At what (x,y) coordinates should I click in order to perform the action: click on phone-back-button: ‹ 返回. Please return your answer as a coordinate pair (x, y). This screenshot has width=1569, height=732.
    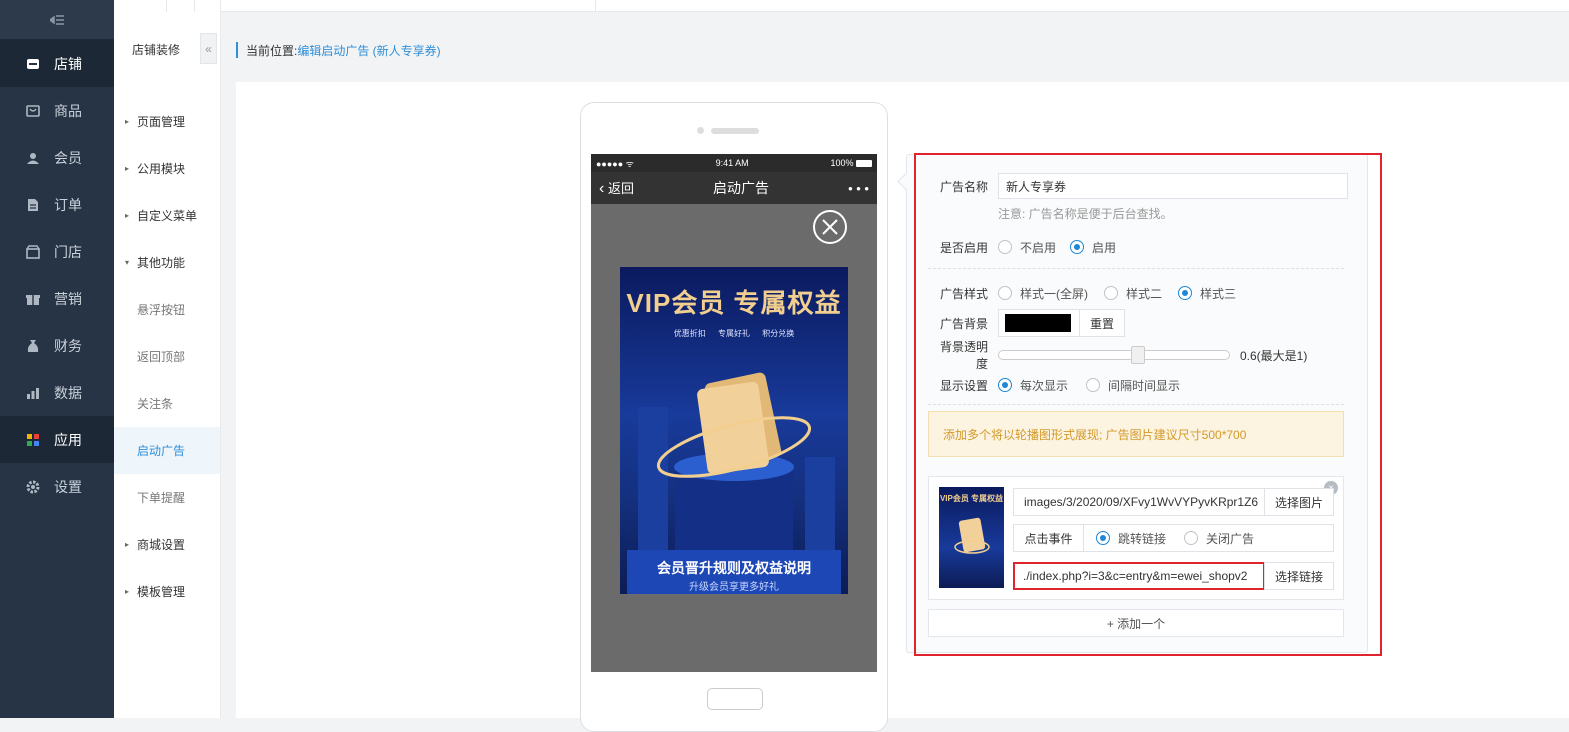
    Looking at the image, I should click on (616, 188).